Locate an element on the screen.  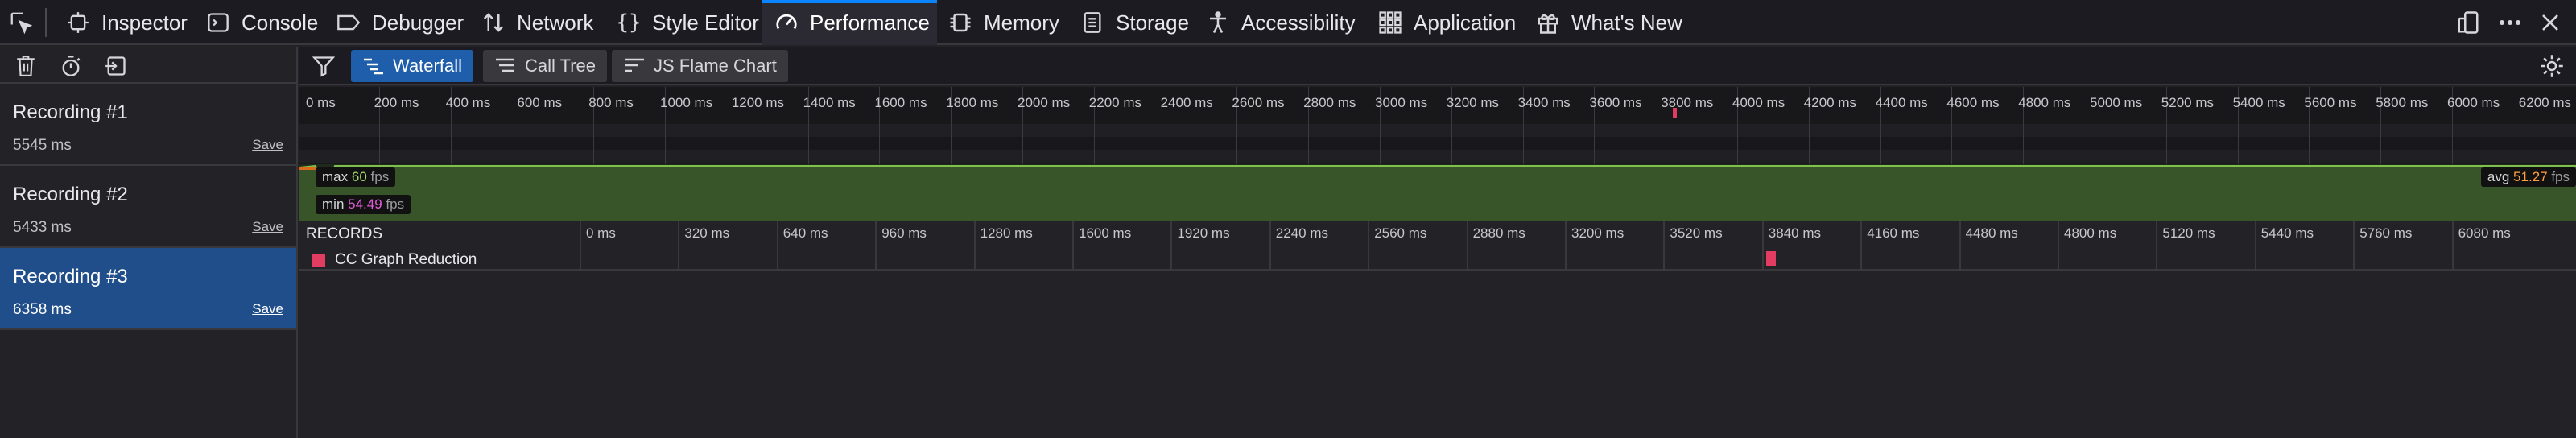
fps-avg-label: avg is located at coordinates (2498, 176).